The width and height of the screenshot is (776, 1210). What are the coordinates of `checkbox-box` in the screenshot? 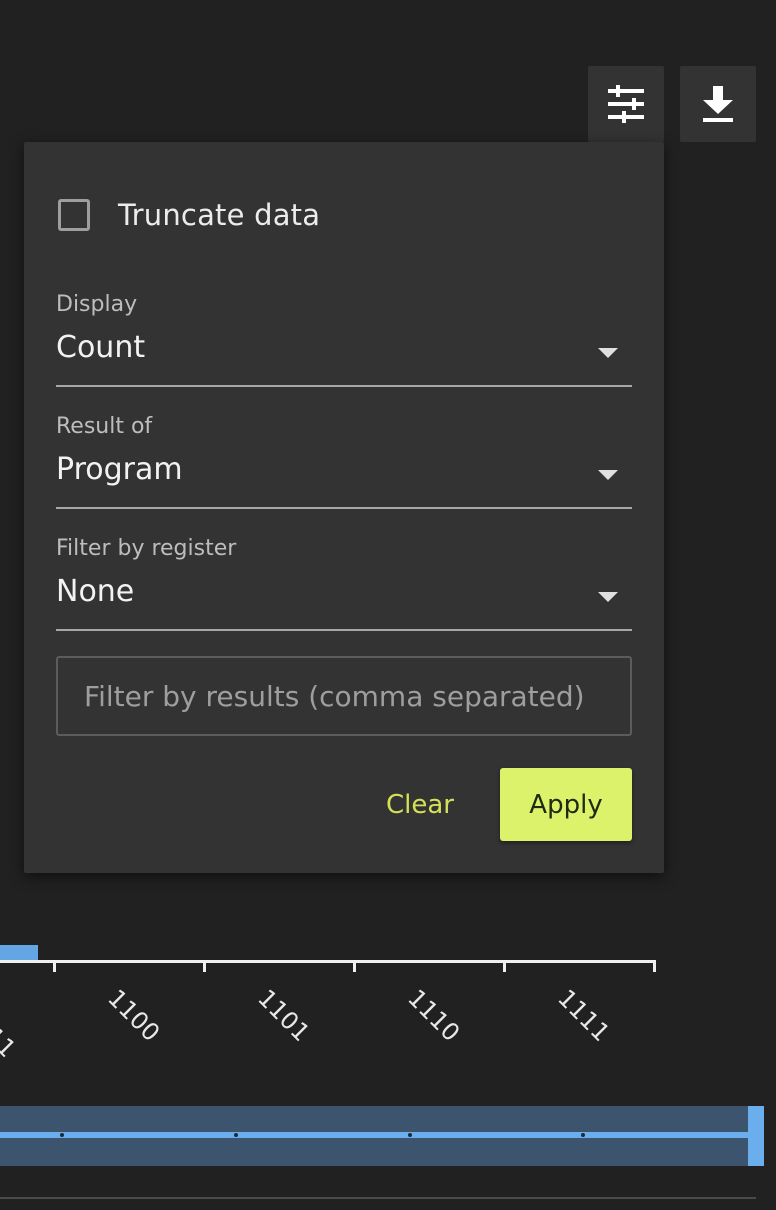 It's located at (74, 215).